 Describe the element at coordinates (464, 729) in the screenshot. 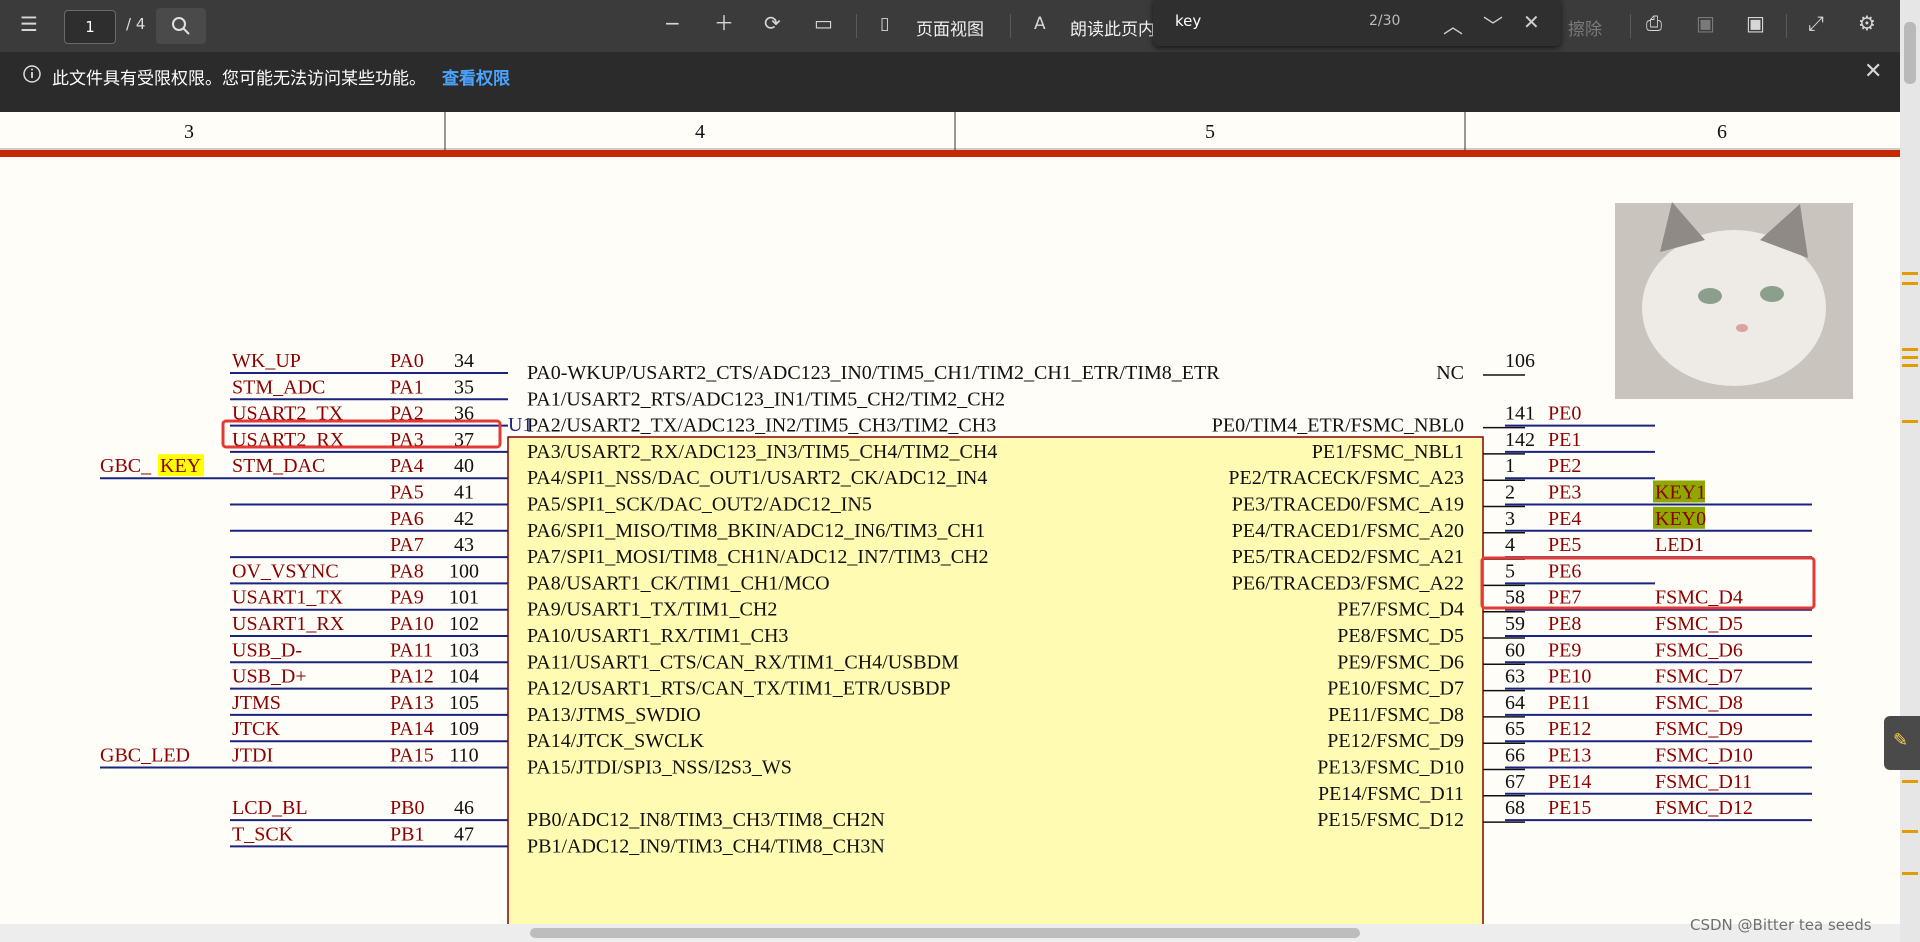

I see `pin-number: 109` at that location.